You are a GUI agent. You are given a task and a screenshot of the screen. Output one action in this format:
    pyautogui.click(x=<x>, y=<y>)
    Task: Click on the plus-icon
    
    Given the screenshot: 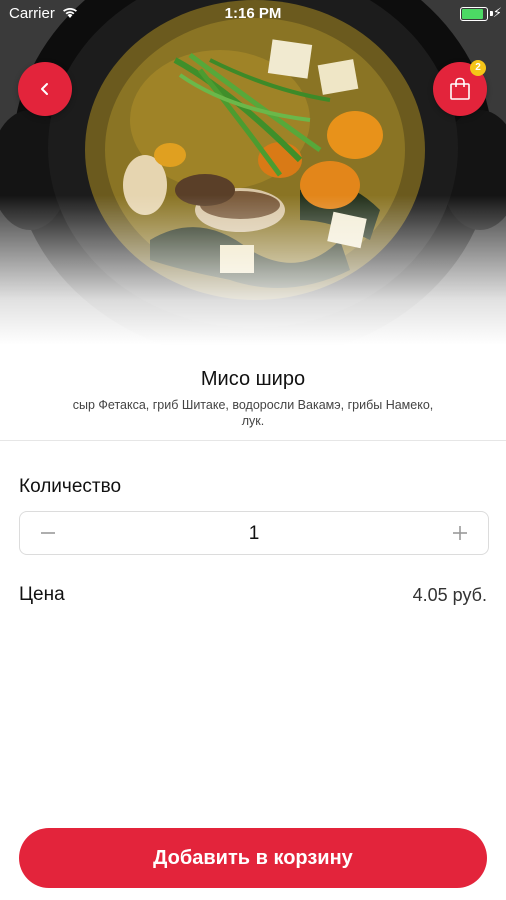 What is the action you would take?
    pyautogui.click(x=460, y=533)
    